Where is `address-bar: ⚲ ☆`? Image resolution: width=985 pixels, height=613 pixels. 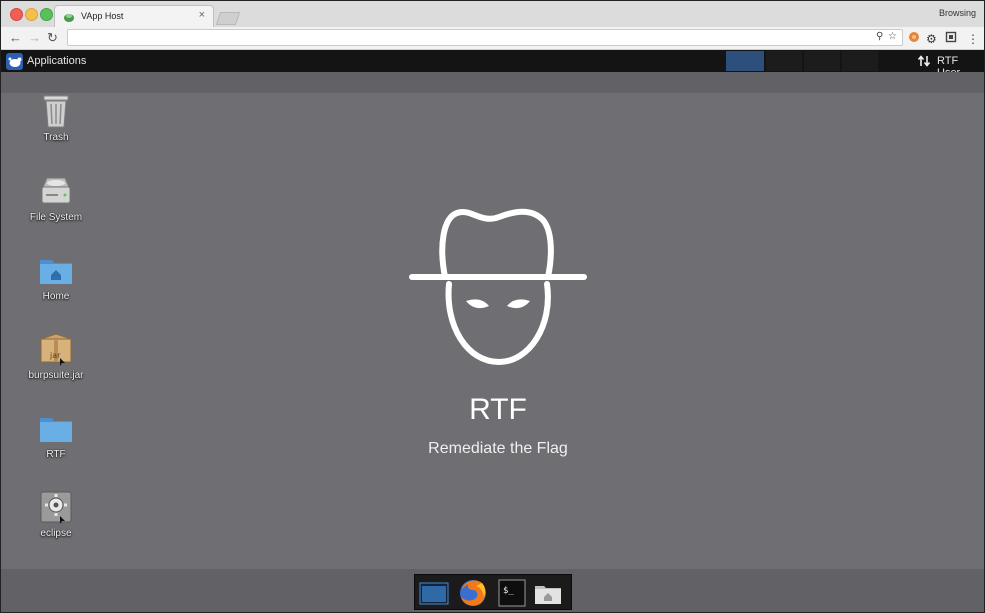
address-bar: ⚲ ☆ is located at coordinates (485, 37).